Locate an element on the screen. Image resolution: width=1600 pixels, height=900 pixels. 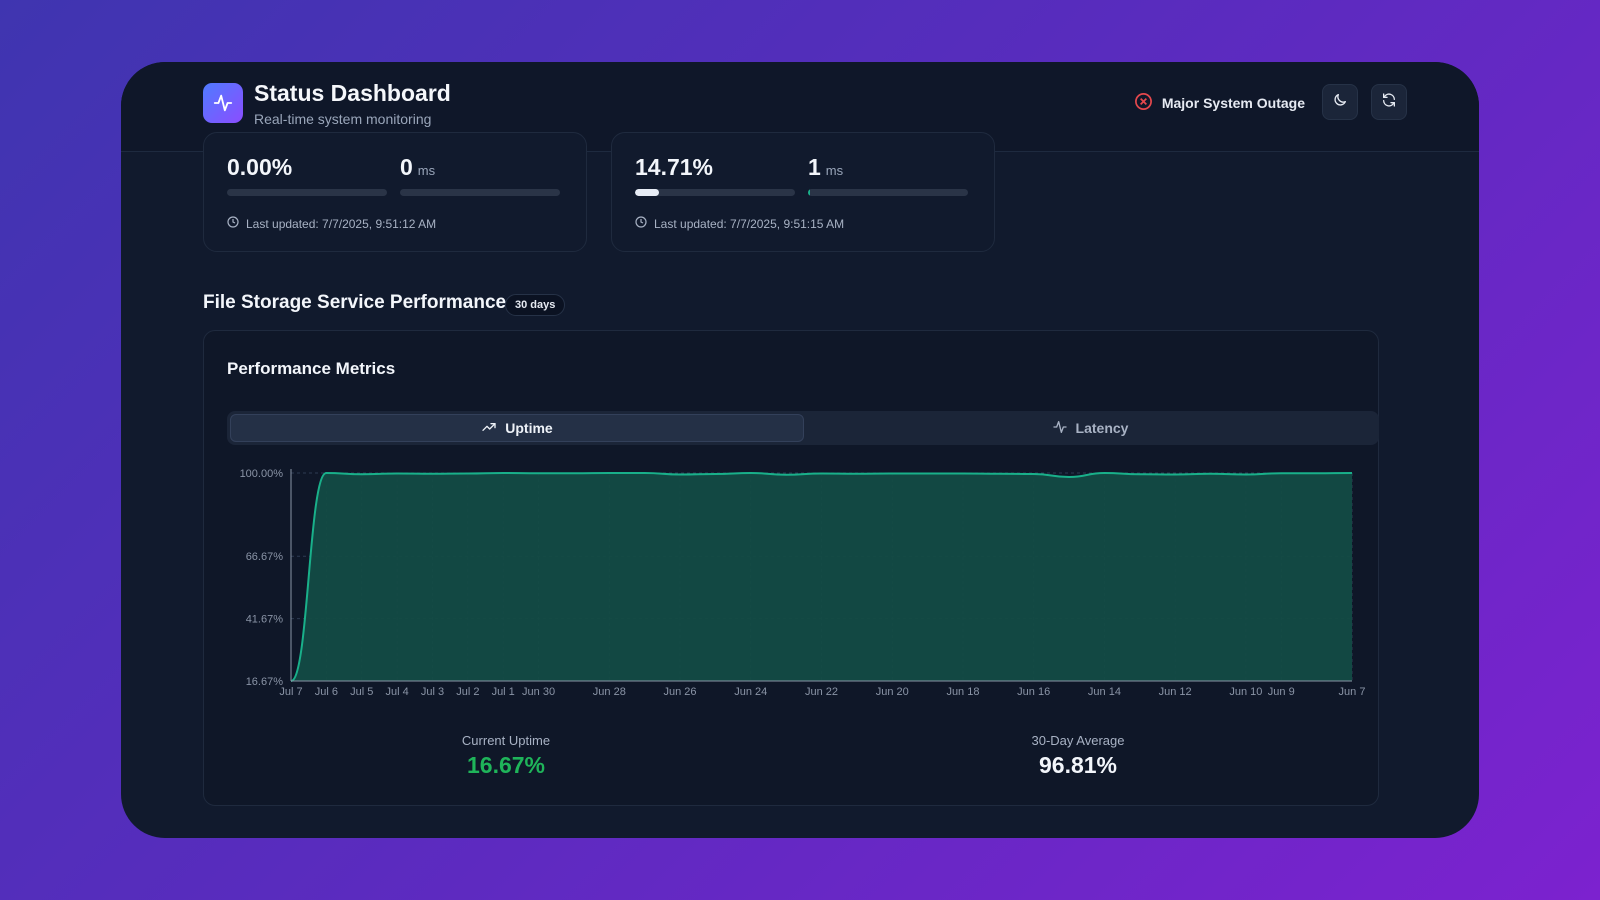
latency-progress-fill is located at coordinates (809, 192).